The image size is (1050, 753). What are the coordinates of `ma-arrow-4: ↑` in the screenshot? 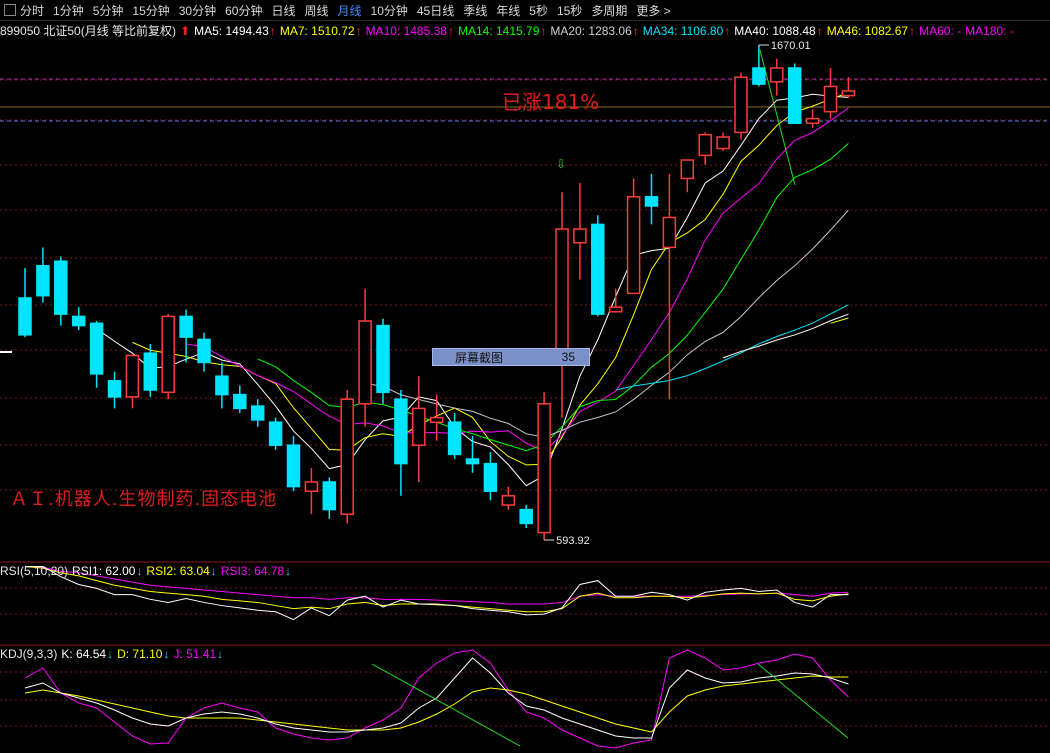 It's located at (635, 30).